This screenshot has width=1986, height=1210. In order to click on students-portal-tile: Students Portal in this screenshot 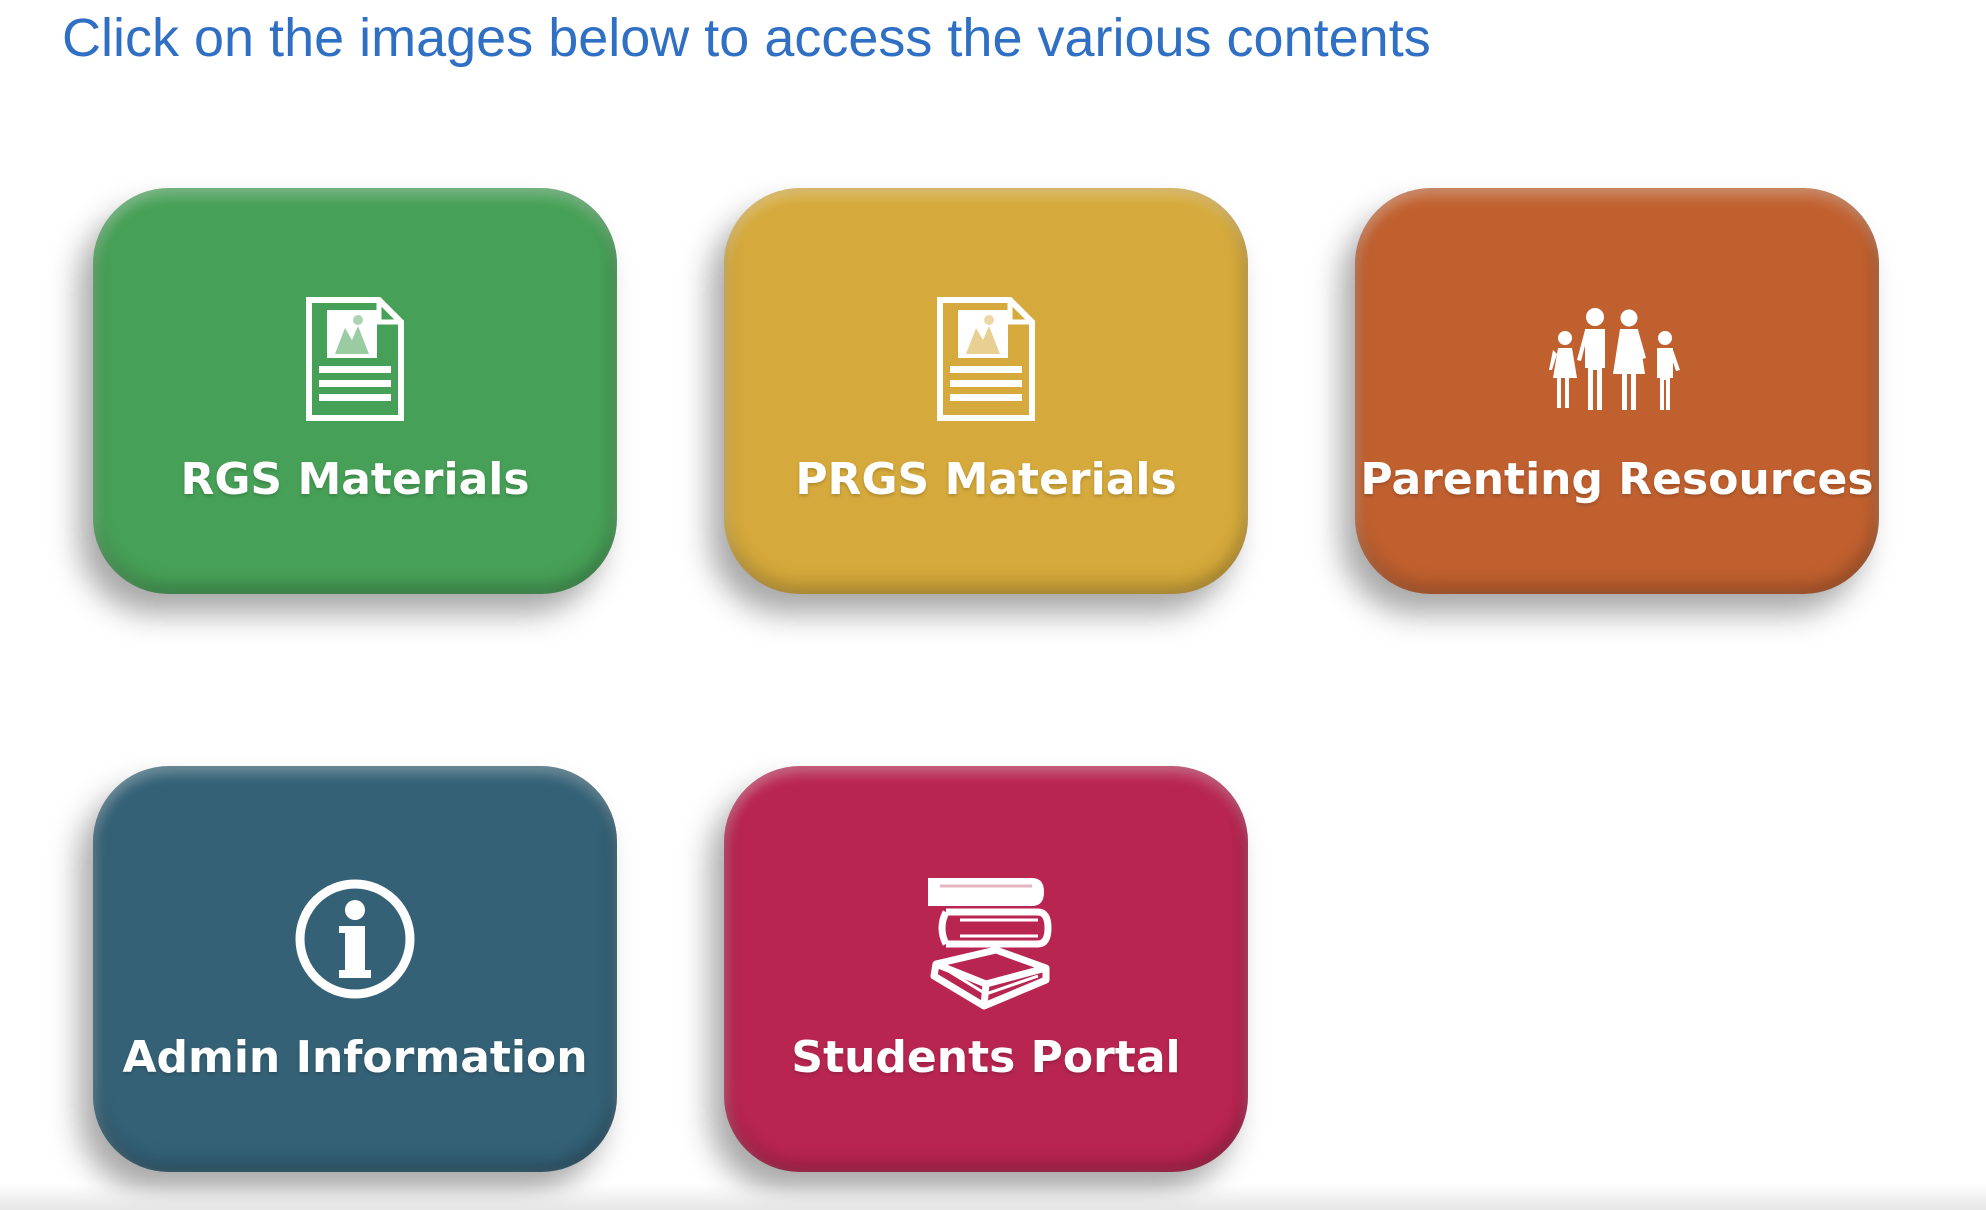, I will do `click(986, 969)`.